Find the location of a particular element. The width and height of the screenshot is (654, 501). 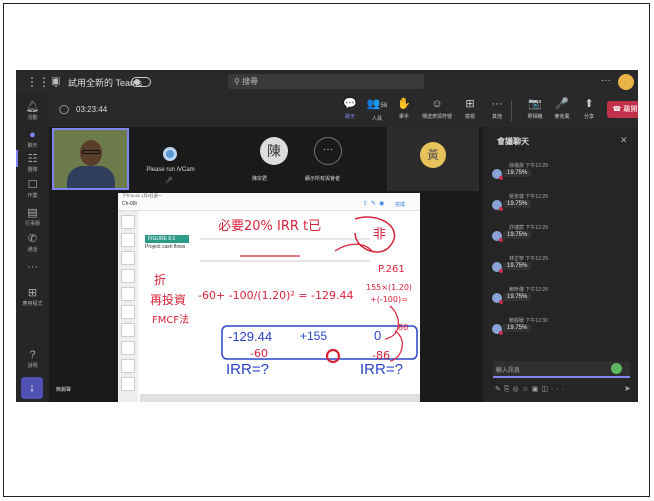

ivcam-message: Please run iVCam is located at coordinates (170, 170).